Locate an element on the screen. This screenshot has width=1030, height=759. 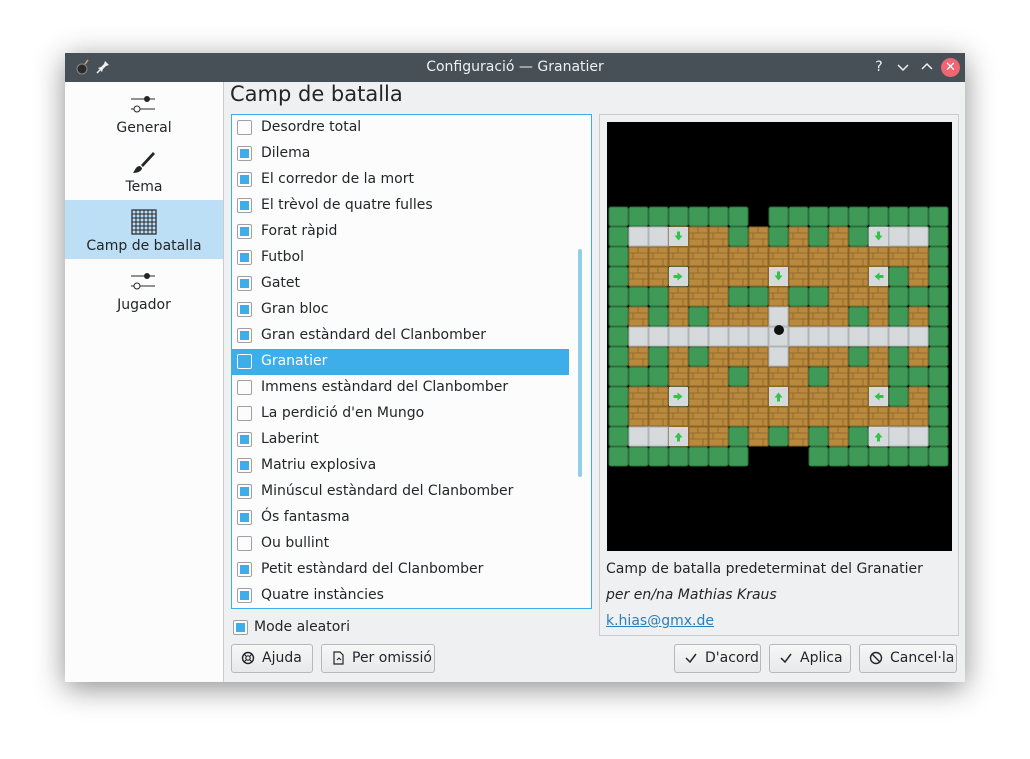
sidebar-item-general: General is located at coordinates (144, 111).